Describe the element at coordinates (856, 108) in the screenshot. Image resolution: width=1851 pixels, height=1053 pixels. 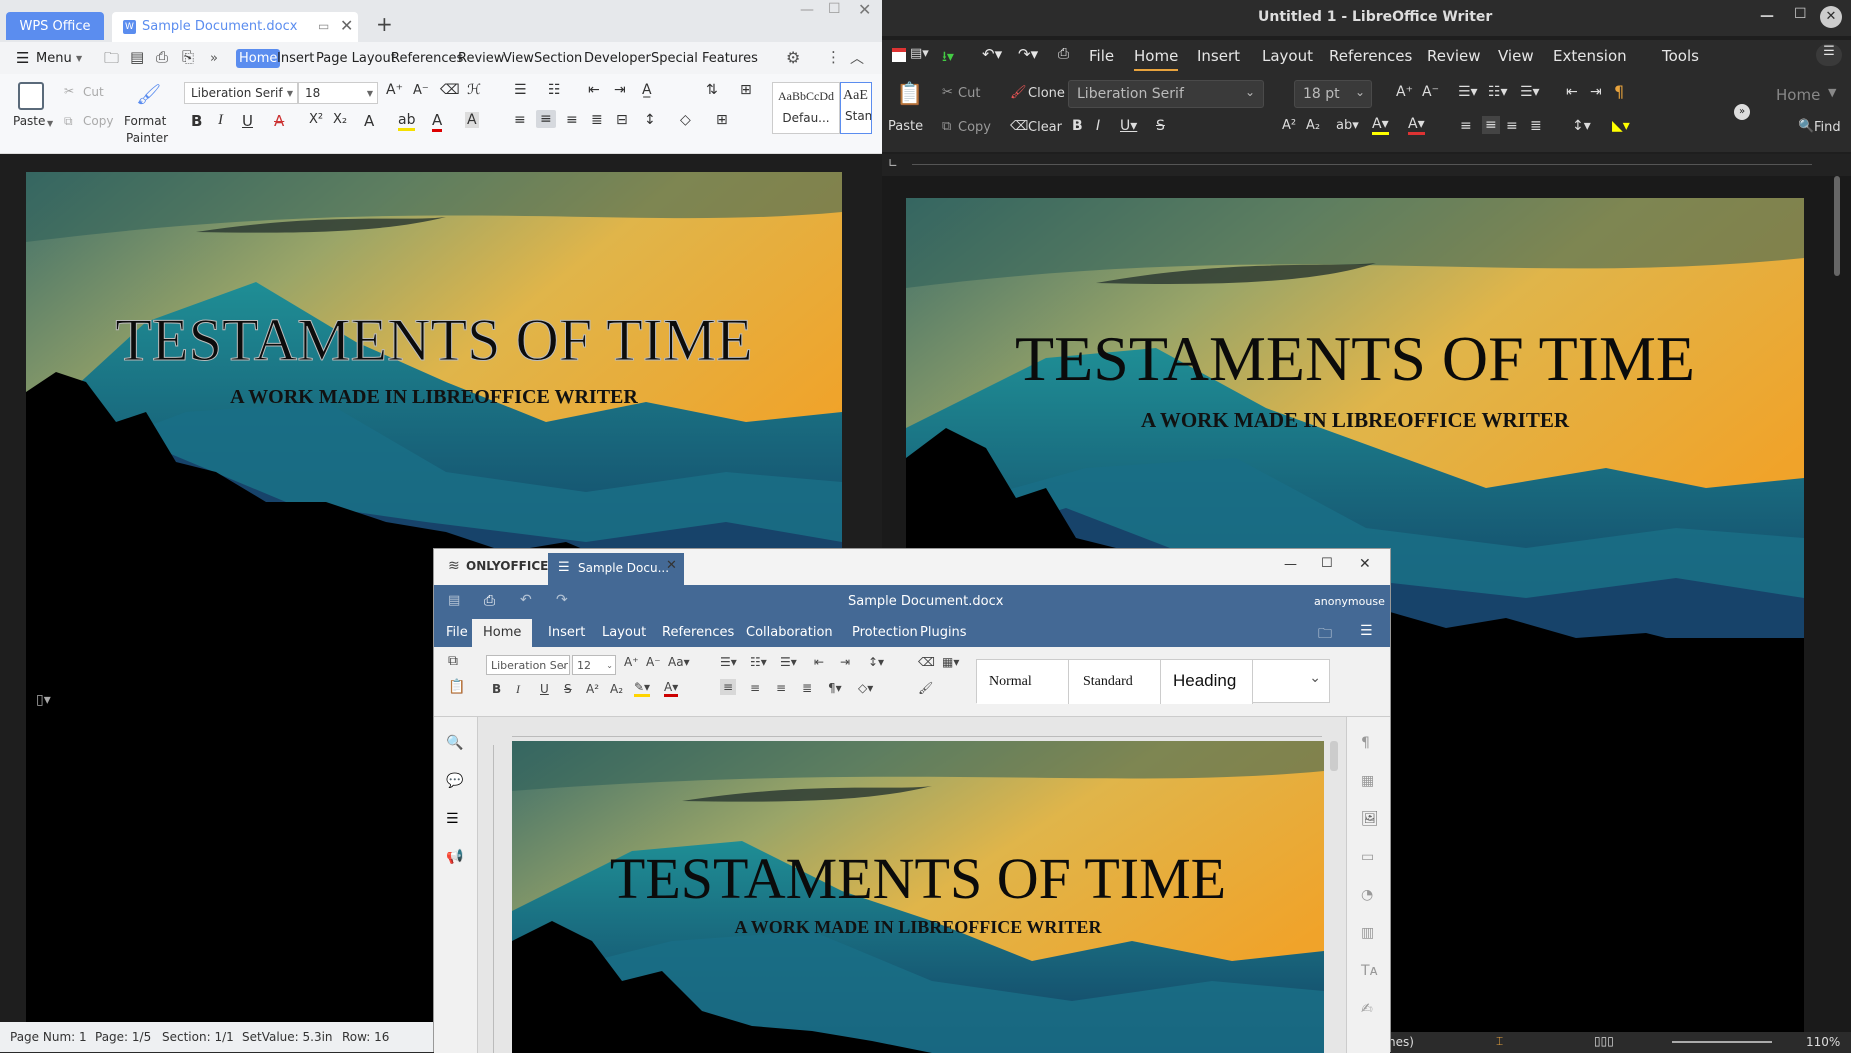
I see `style-standard-box: AaE Stan` at that location.